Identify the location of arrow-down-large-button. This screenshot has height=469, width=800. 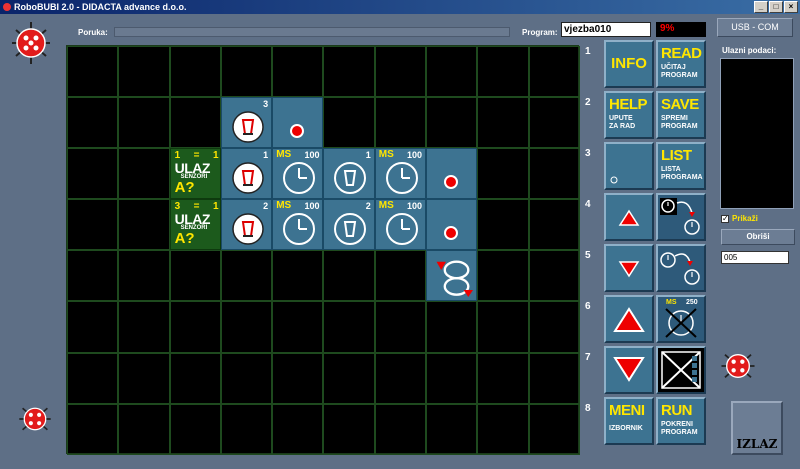
(629, 370).